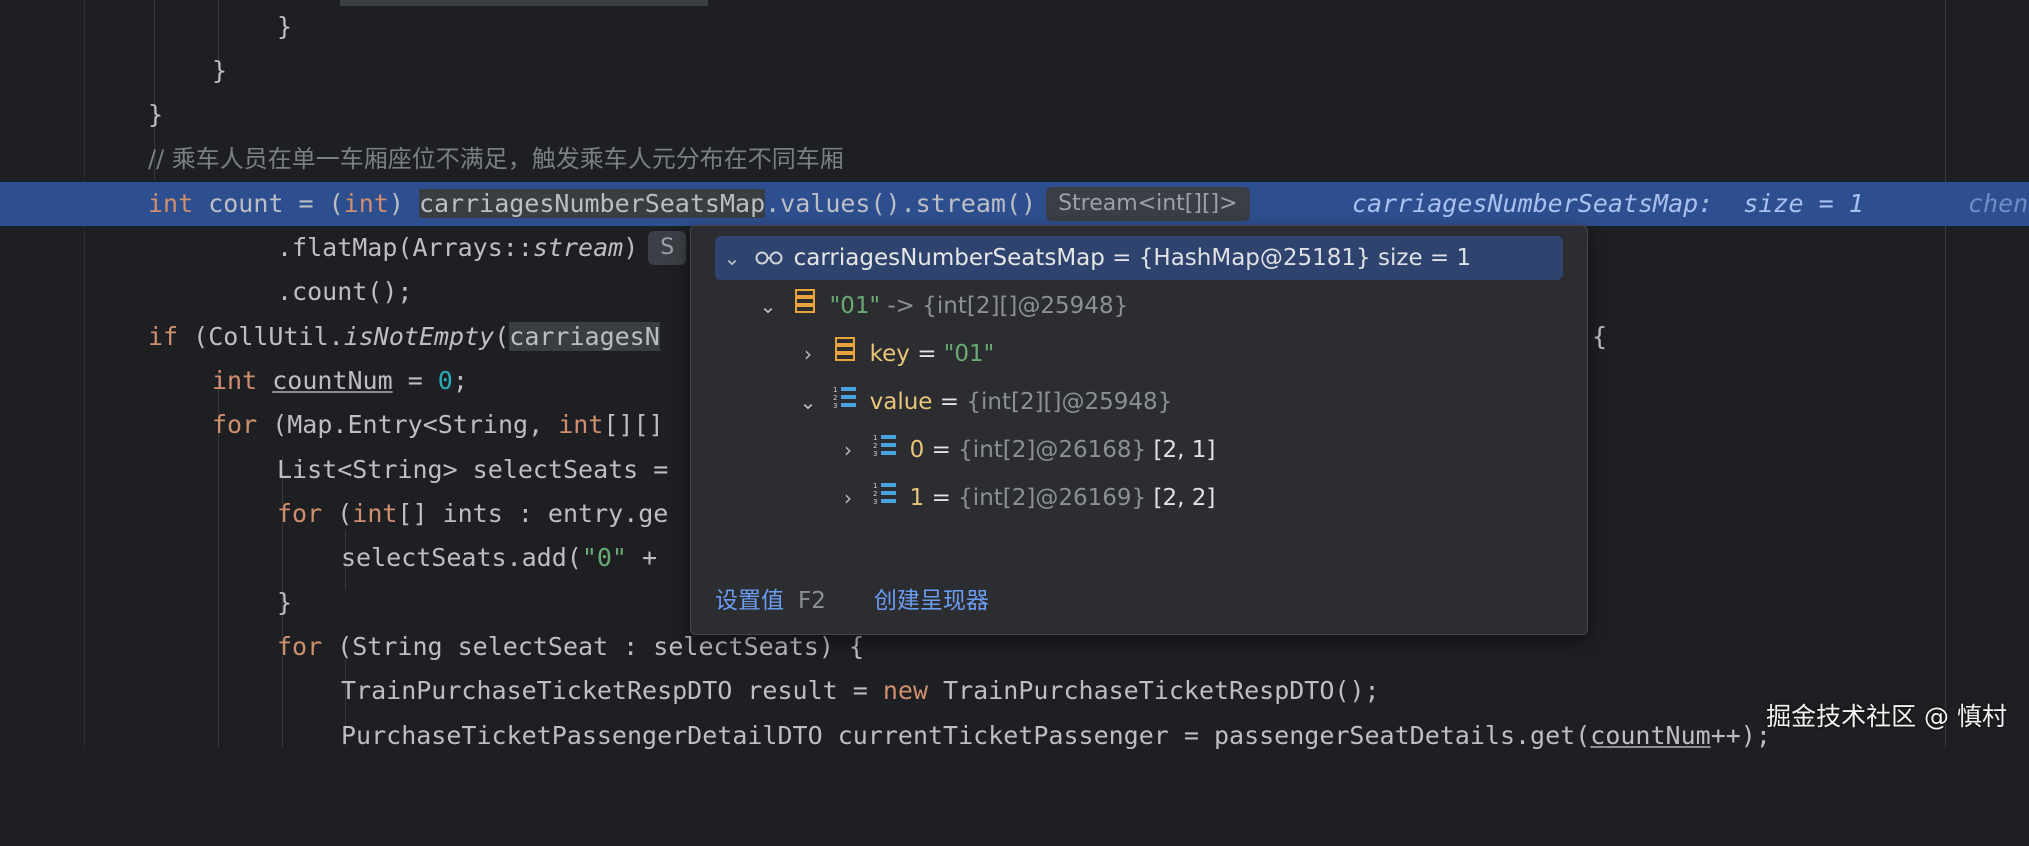  I want to click on inline-debug-value: carriagesNumberSeatsMap: size = 1, so click(1608, 203).